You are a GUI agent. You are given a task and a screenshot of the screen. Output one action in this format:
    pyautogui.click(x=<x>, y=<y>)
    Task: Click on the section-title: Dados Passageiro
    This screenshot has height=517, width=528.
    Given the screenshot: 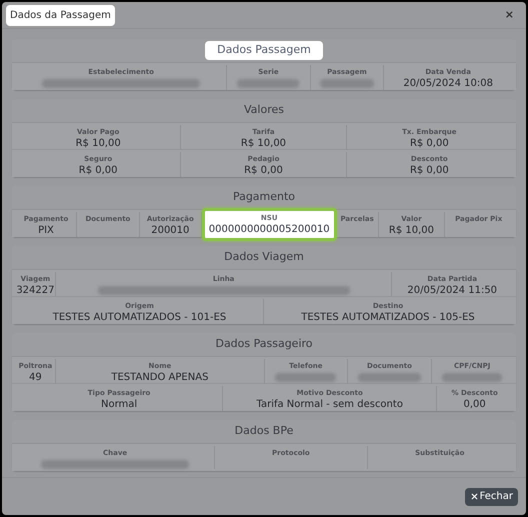 What is the action you would take?
    pyautogui.click(x=264, y=344)
    